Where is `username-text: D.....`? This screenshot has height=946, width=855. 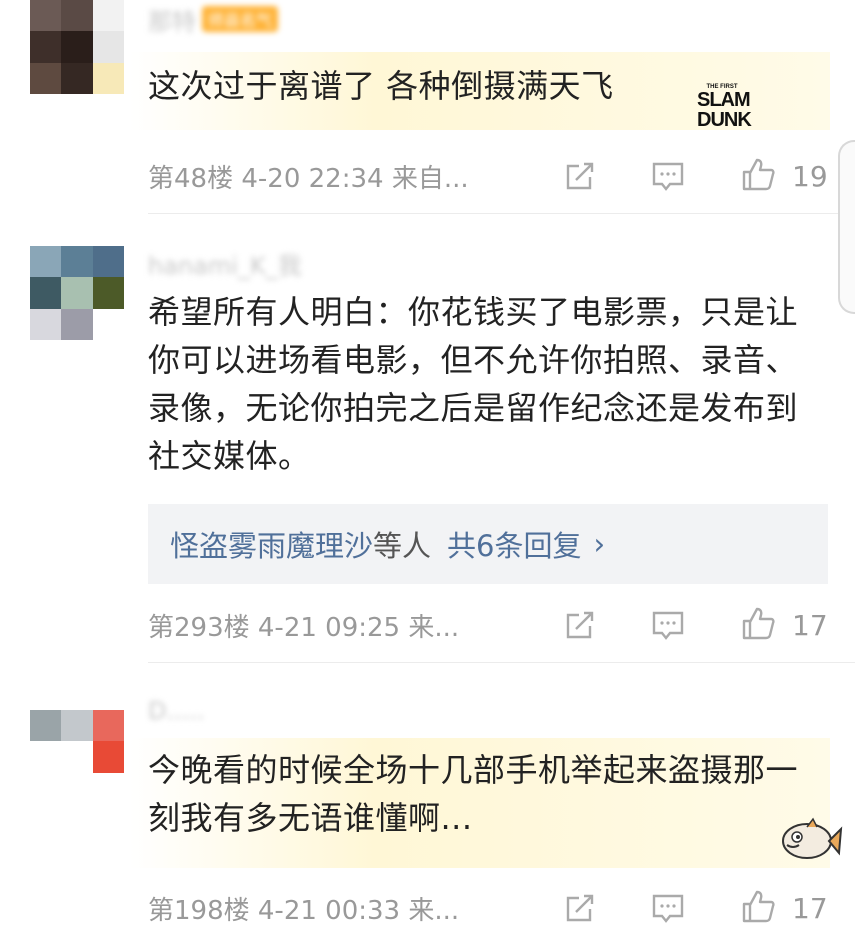
username-text: D..... is located at coordinates (176, 711).